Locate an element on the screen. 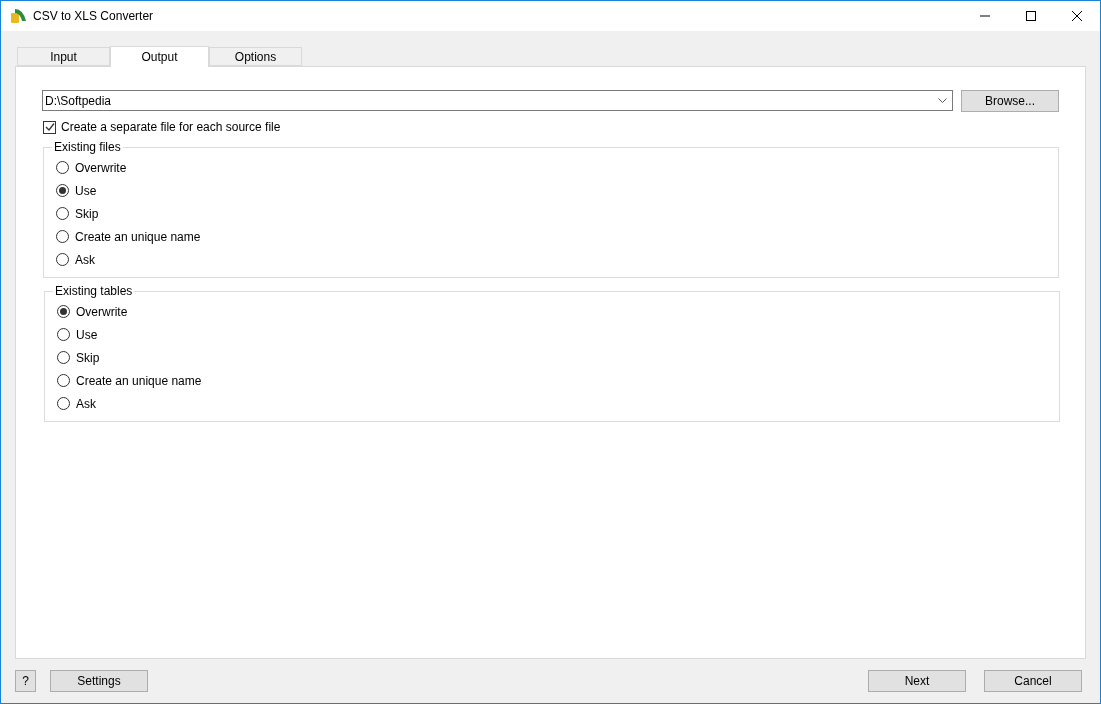 The height and width of the screenshot is (704, 1101). help-button: ? is located at coordinates (25, 681).